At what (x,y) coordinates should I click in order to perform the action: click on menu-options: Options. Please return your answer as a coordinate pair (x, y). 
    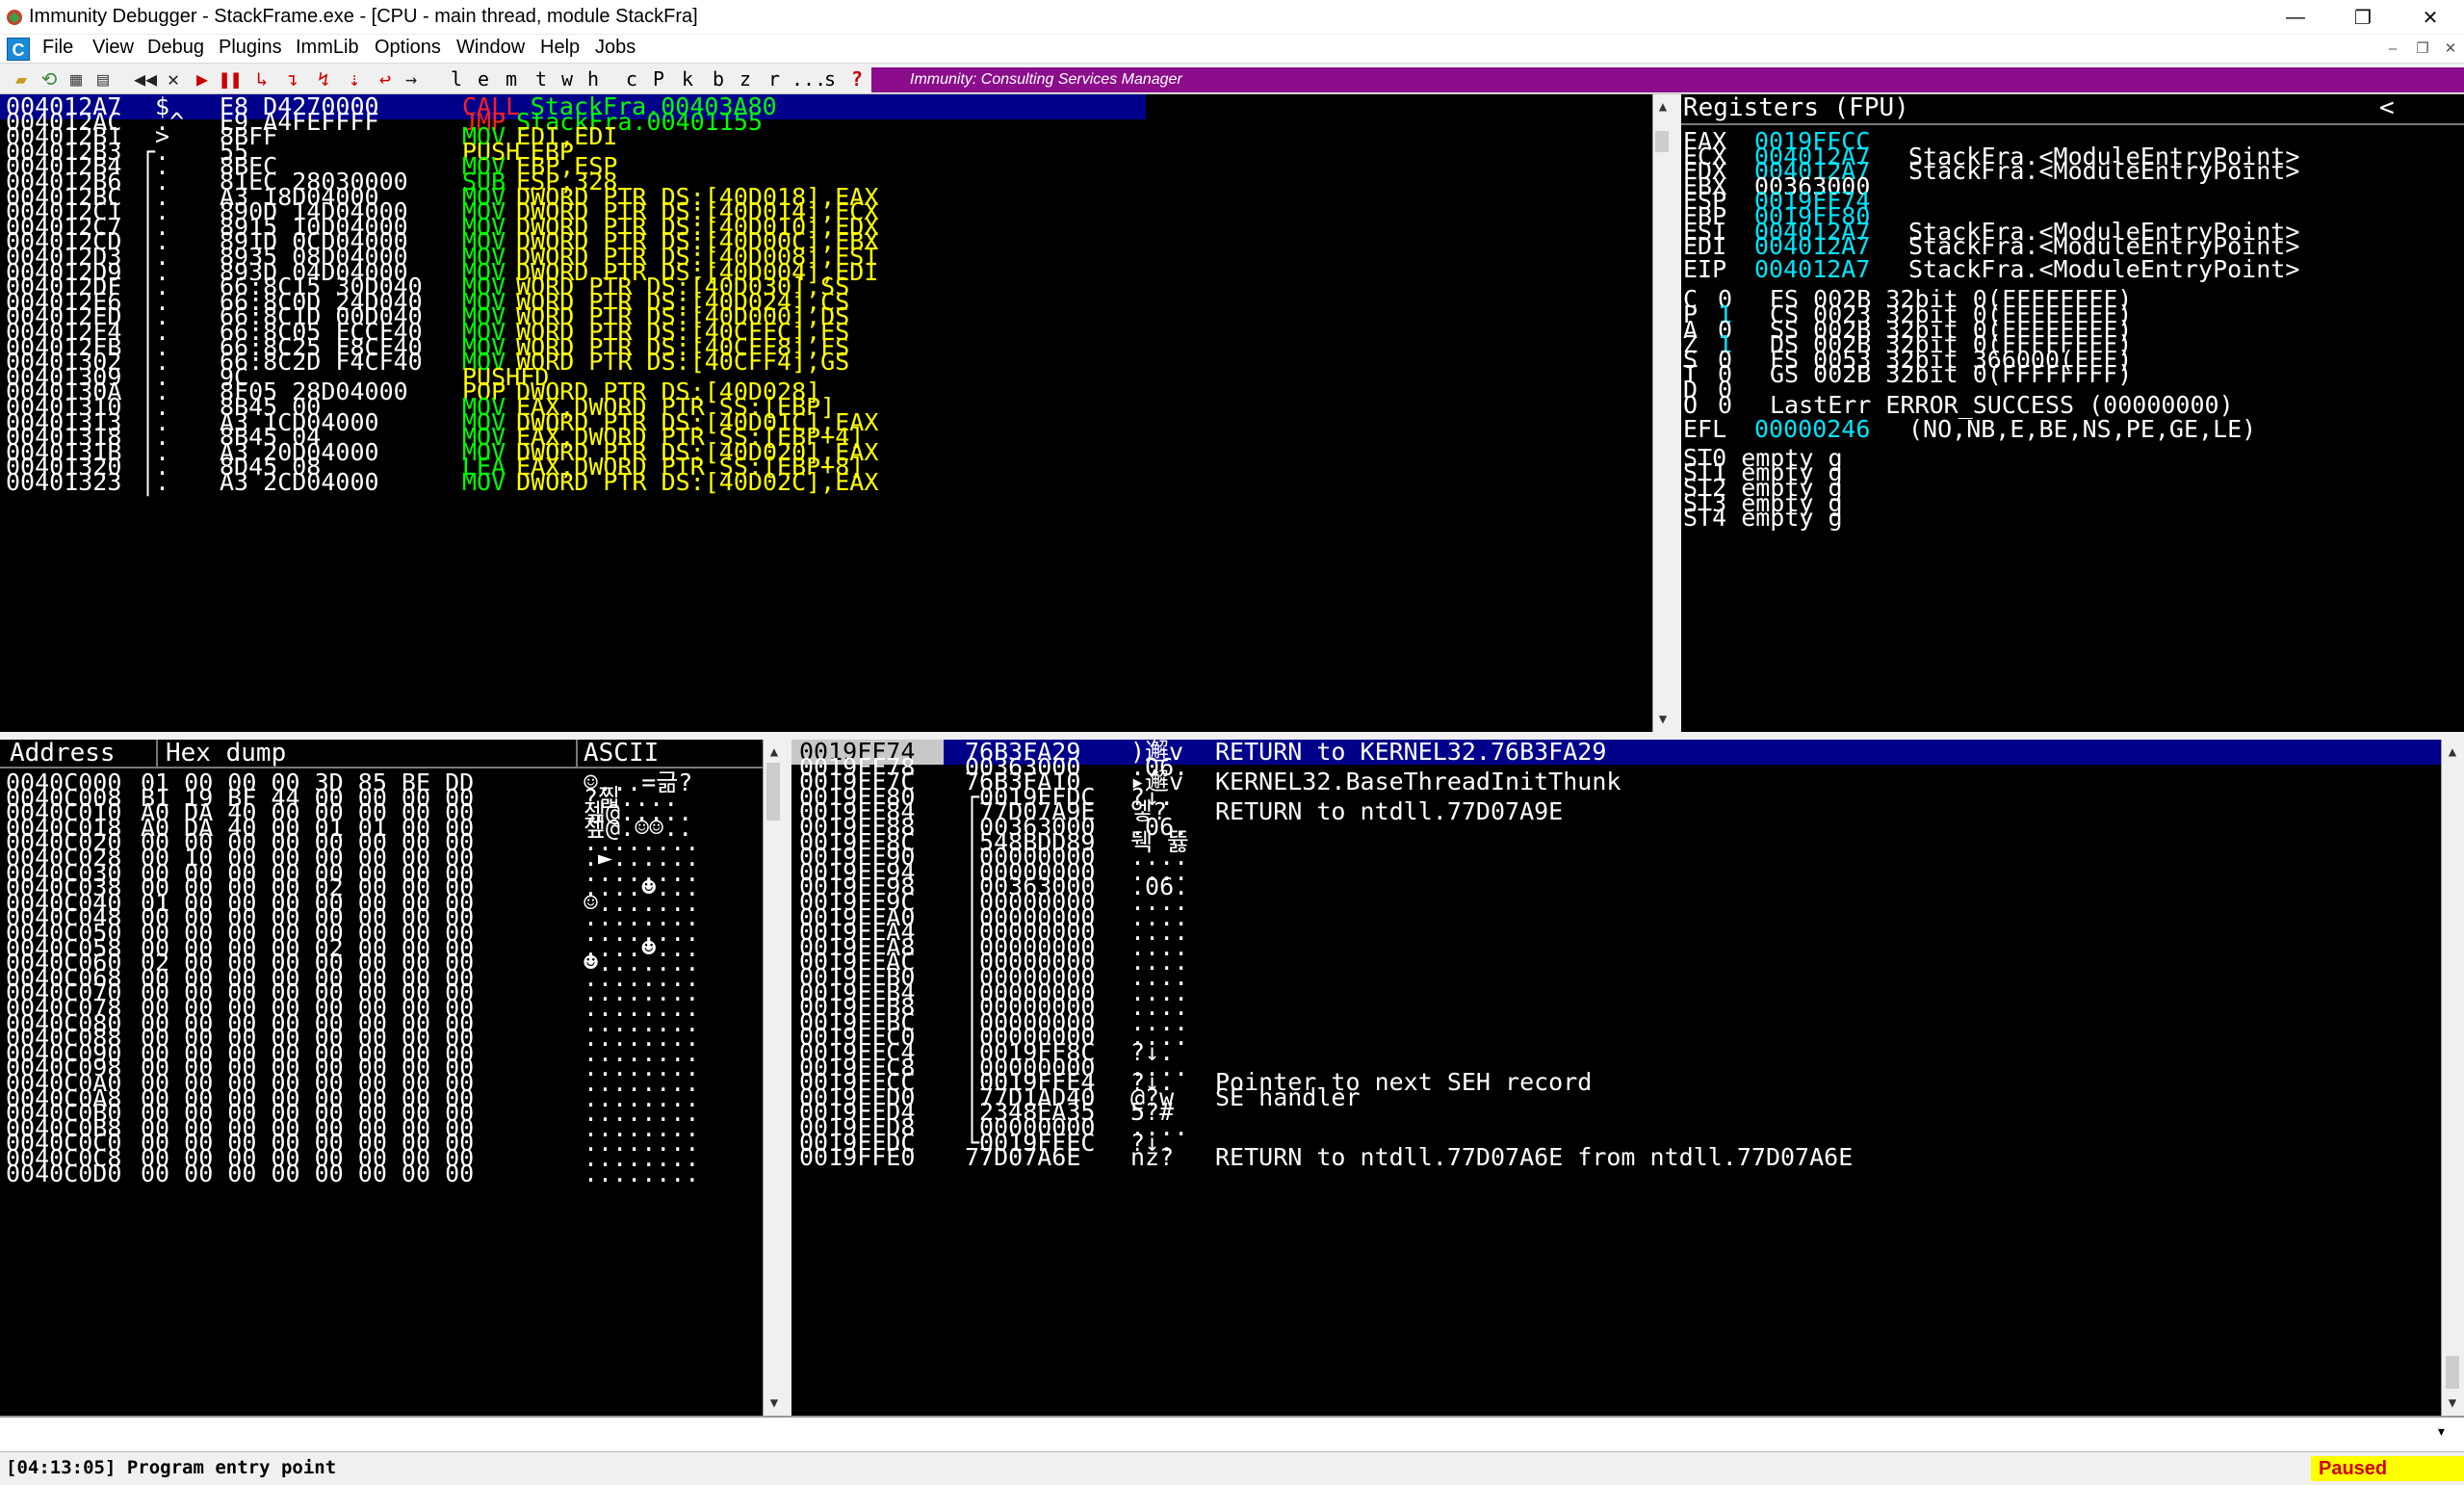
    Looking at the image, I should click on (408, 48).